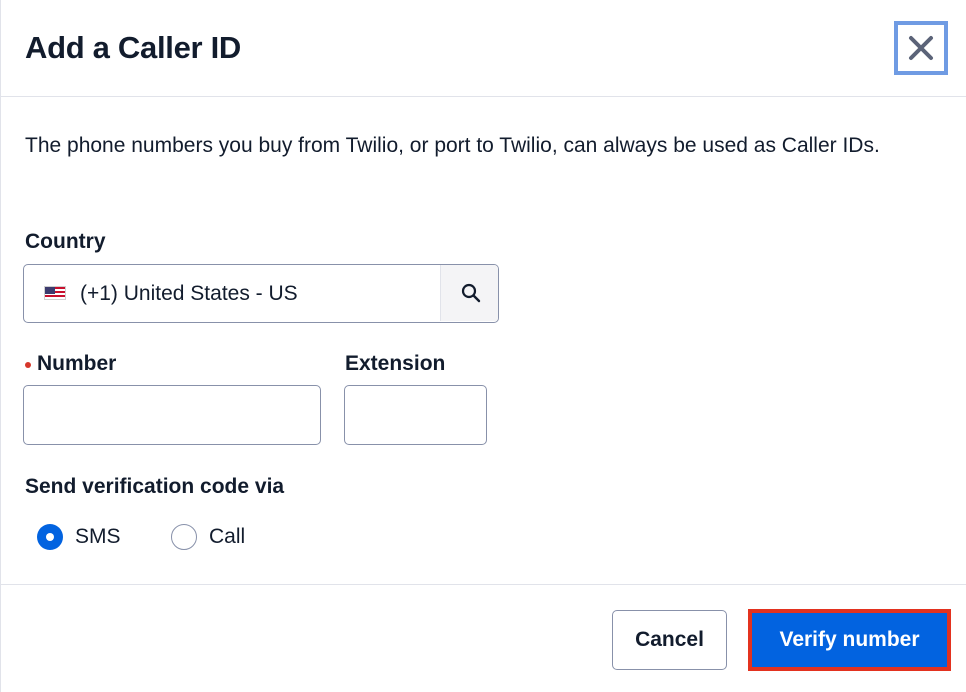 This screenshot has width=966, height=692. I want to click on call-radio-label: Call, so click(227, 537).